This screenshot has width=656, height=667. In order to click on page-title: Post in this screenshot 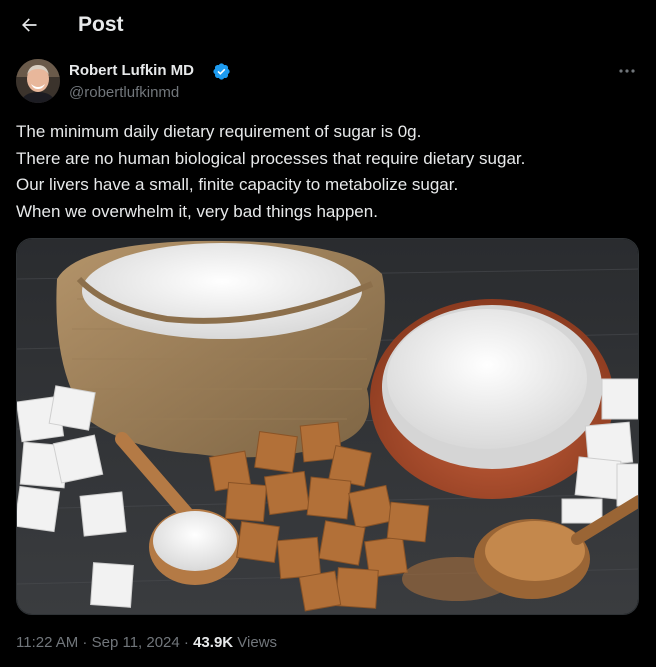, I will do `click(101, 24)`.